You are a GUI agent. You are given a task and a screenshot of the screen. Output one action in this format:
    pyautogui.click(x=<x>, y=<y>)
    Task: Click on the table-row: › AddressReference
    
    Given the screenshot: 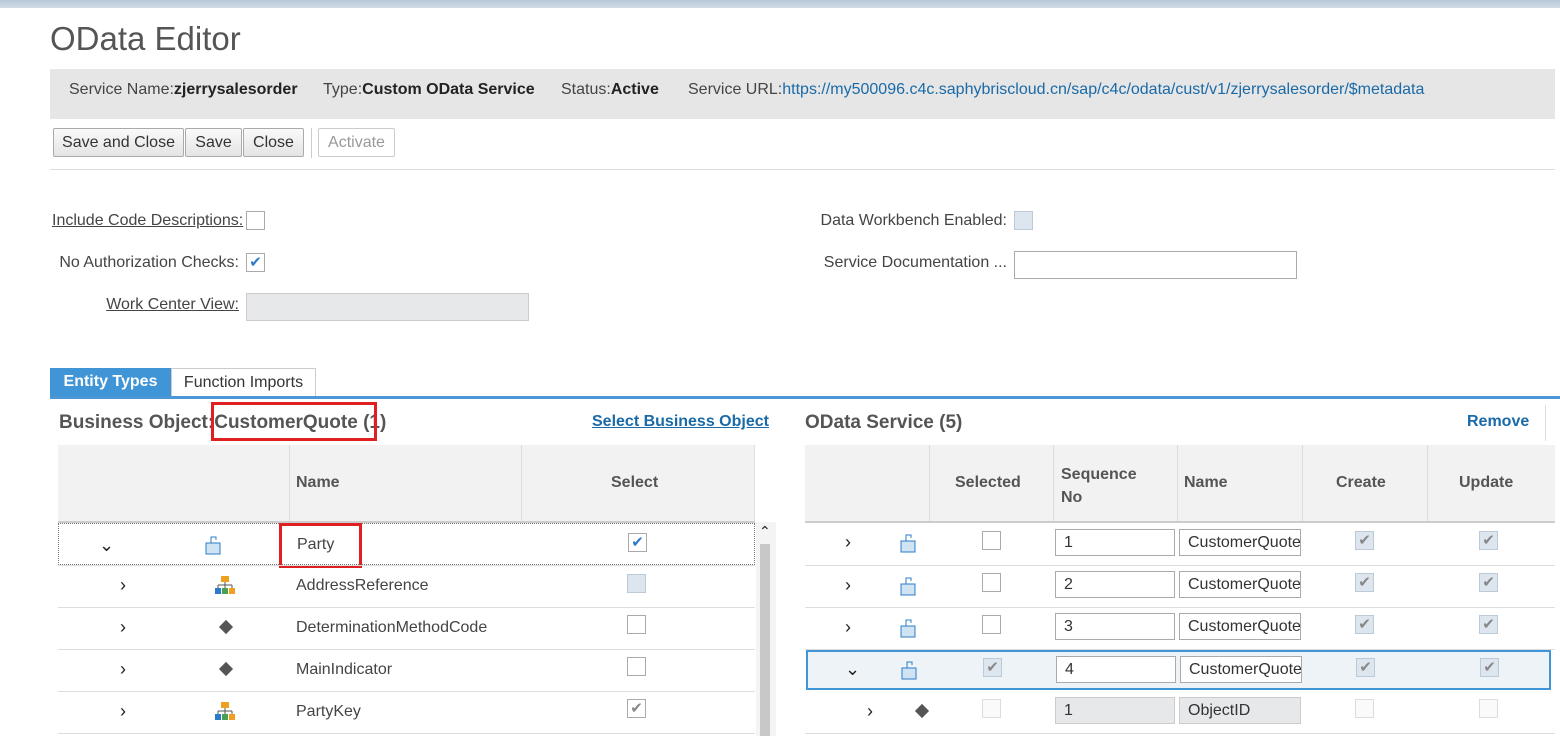 What is the action you would take?
    pyautogui.click(x=406, y=586)
    